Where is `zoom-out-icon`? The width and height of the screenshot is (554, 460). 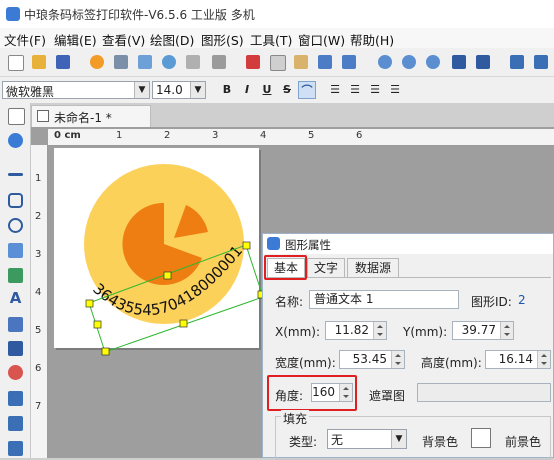
zoom-out-icon is located at coordinates (409, 62).